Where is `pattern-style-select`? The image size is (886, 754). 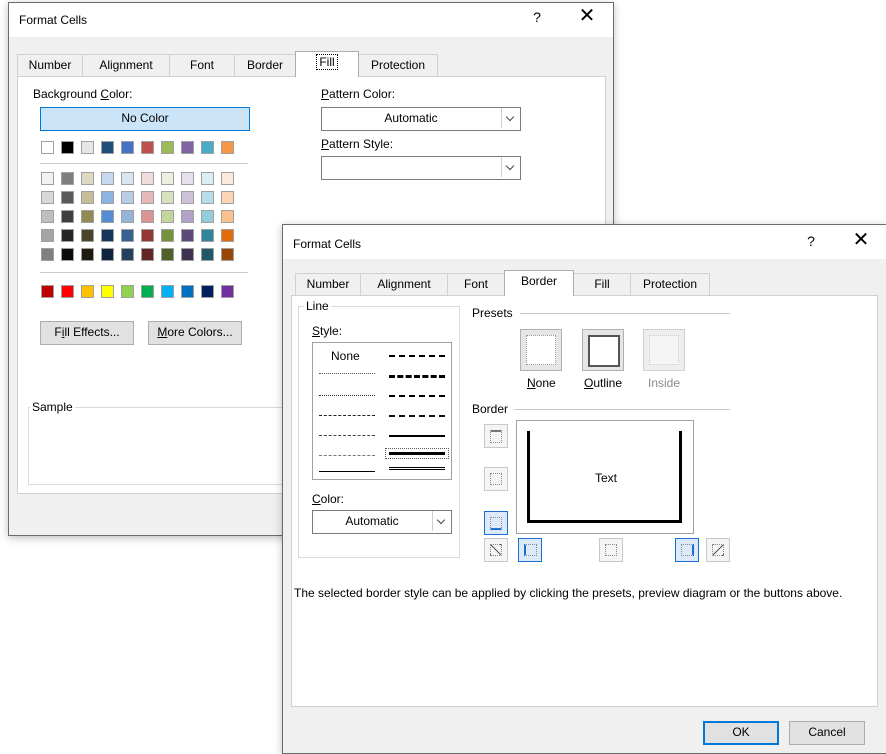 pattern-style-select is located at coordinates (421, 168).